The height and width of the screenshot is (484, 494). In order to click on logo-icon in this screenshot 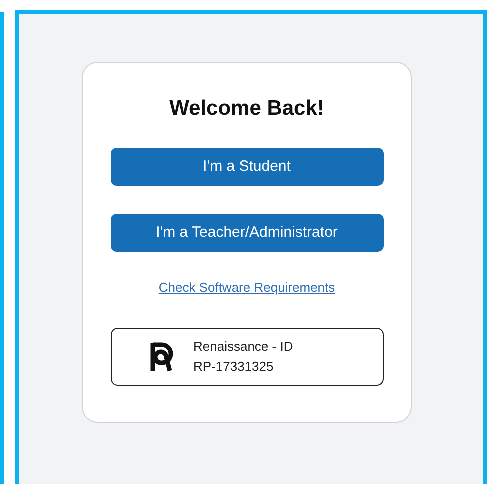, I will do `click(163, 356)`.